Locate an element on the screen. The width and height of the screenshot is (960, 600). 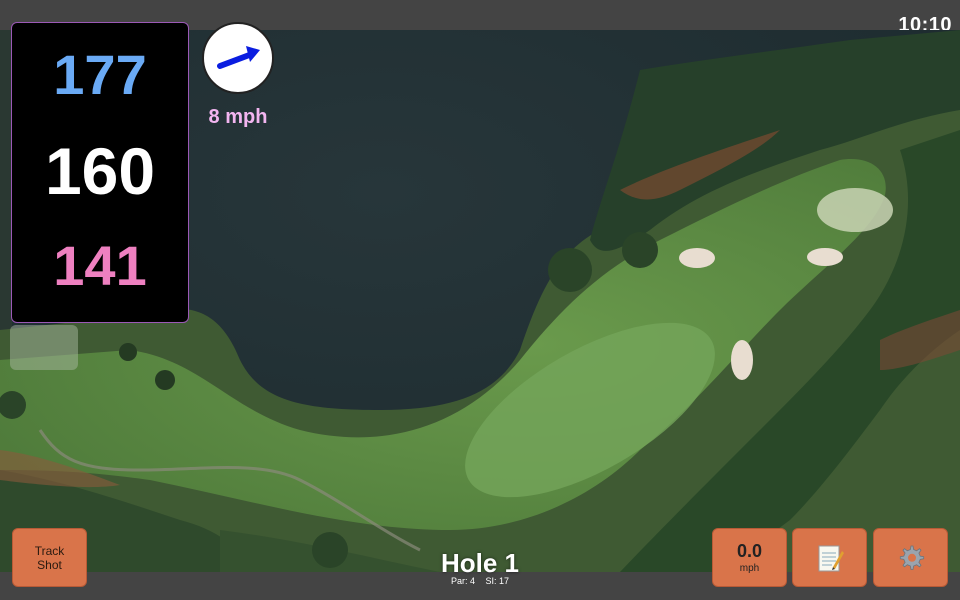
hole-title: Hole 1 is located at coordinates (480, 563).